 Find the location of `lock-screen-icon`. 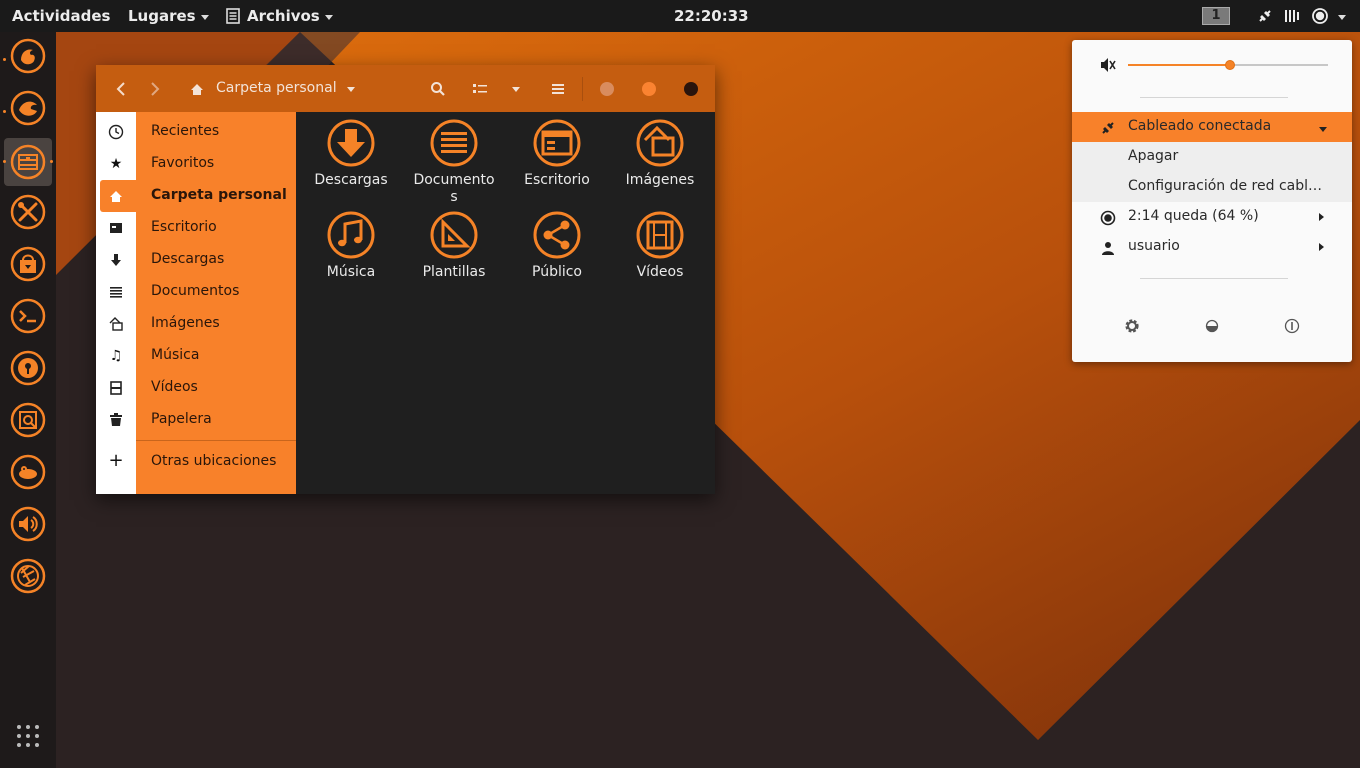

lock-screen-icon is located at coordinates (1212, 326).